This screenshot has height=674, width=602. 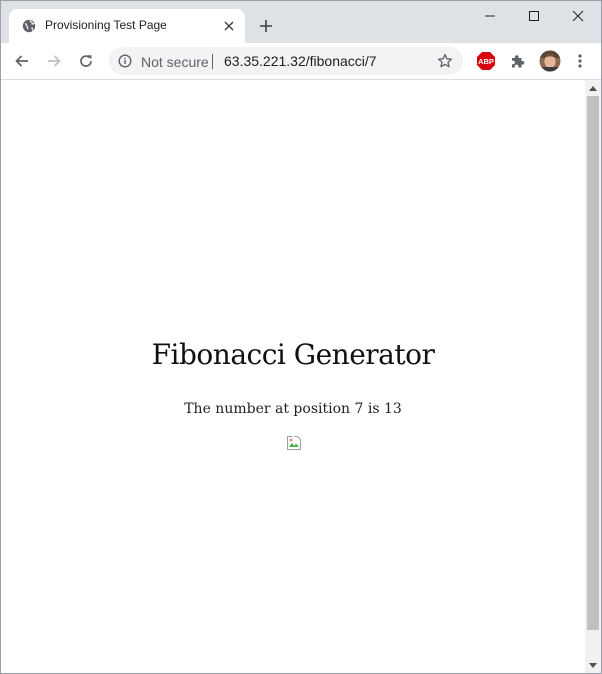 What do you see at coordinates (534, 16) in the screenshot?
I see `maximize-icon` at bounding box center [534, 16].